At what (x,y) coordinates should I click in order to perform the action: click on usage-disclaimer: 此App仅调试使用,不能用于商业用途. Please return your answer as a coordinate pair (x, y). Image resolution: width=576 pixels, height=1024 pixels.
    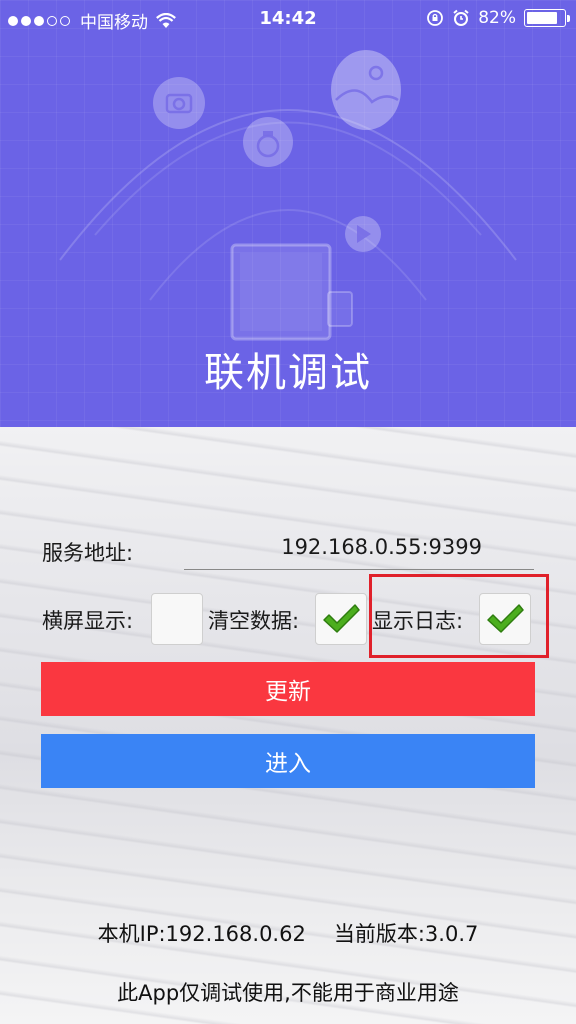
    Looking at the image, I should click on (288, 993).